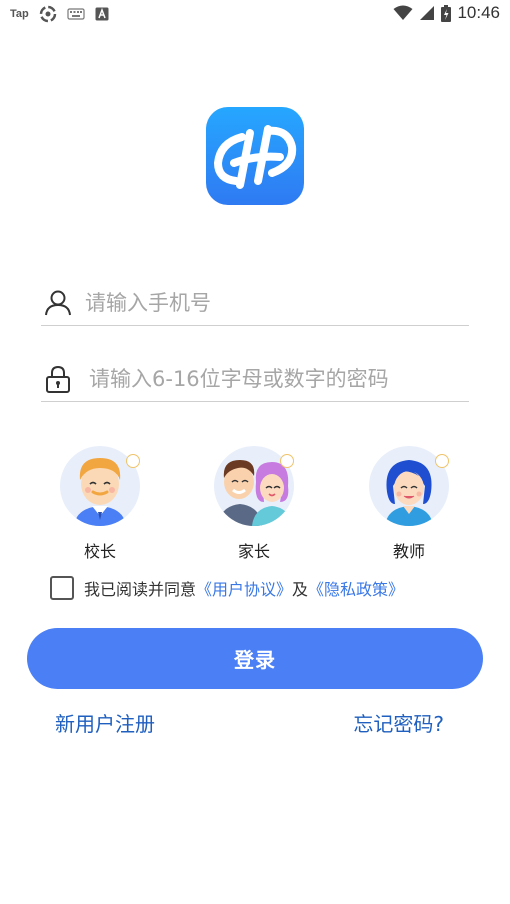  I want to click on phone-field, so click(255, 303).